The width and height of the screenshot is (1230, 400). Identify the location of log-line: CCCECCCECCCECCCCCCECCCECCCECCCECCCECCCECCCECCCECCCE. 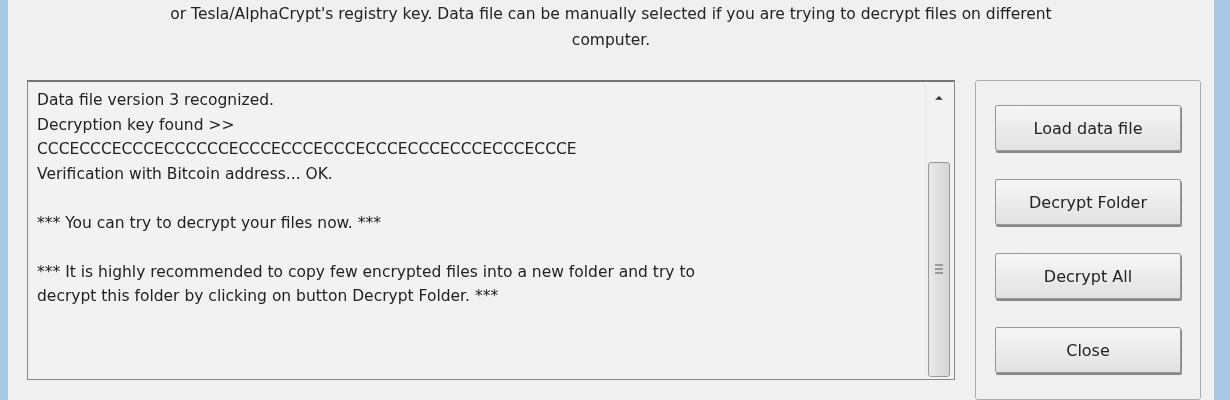
(307, 149).